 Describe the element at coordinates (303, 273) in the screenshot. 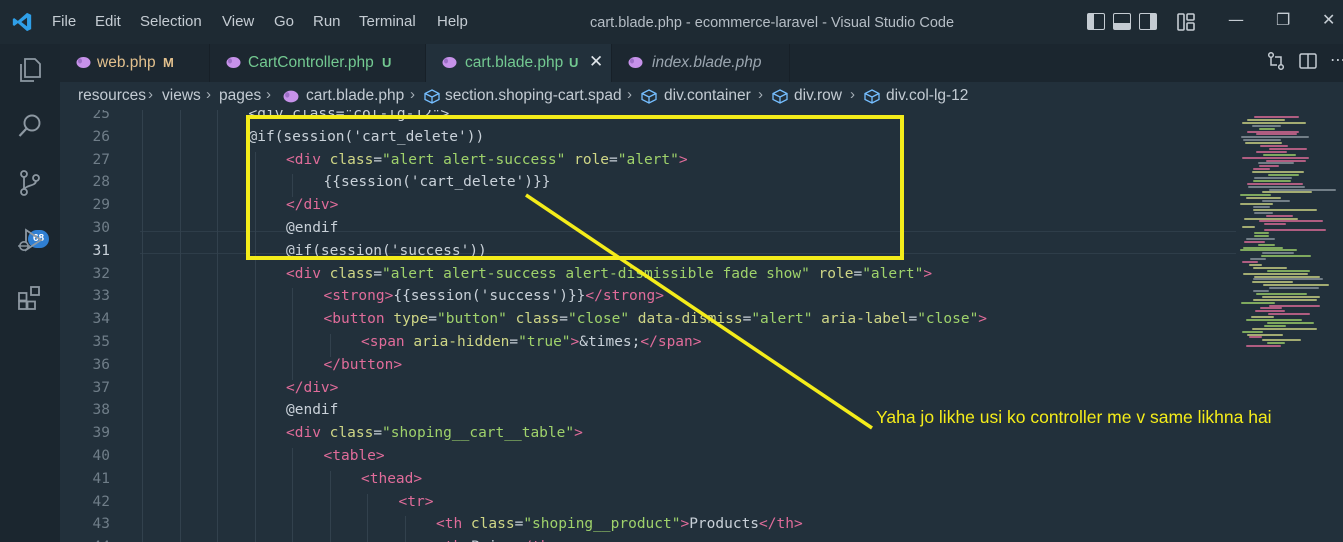

I see `code-token: <div` at that location.